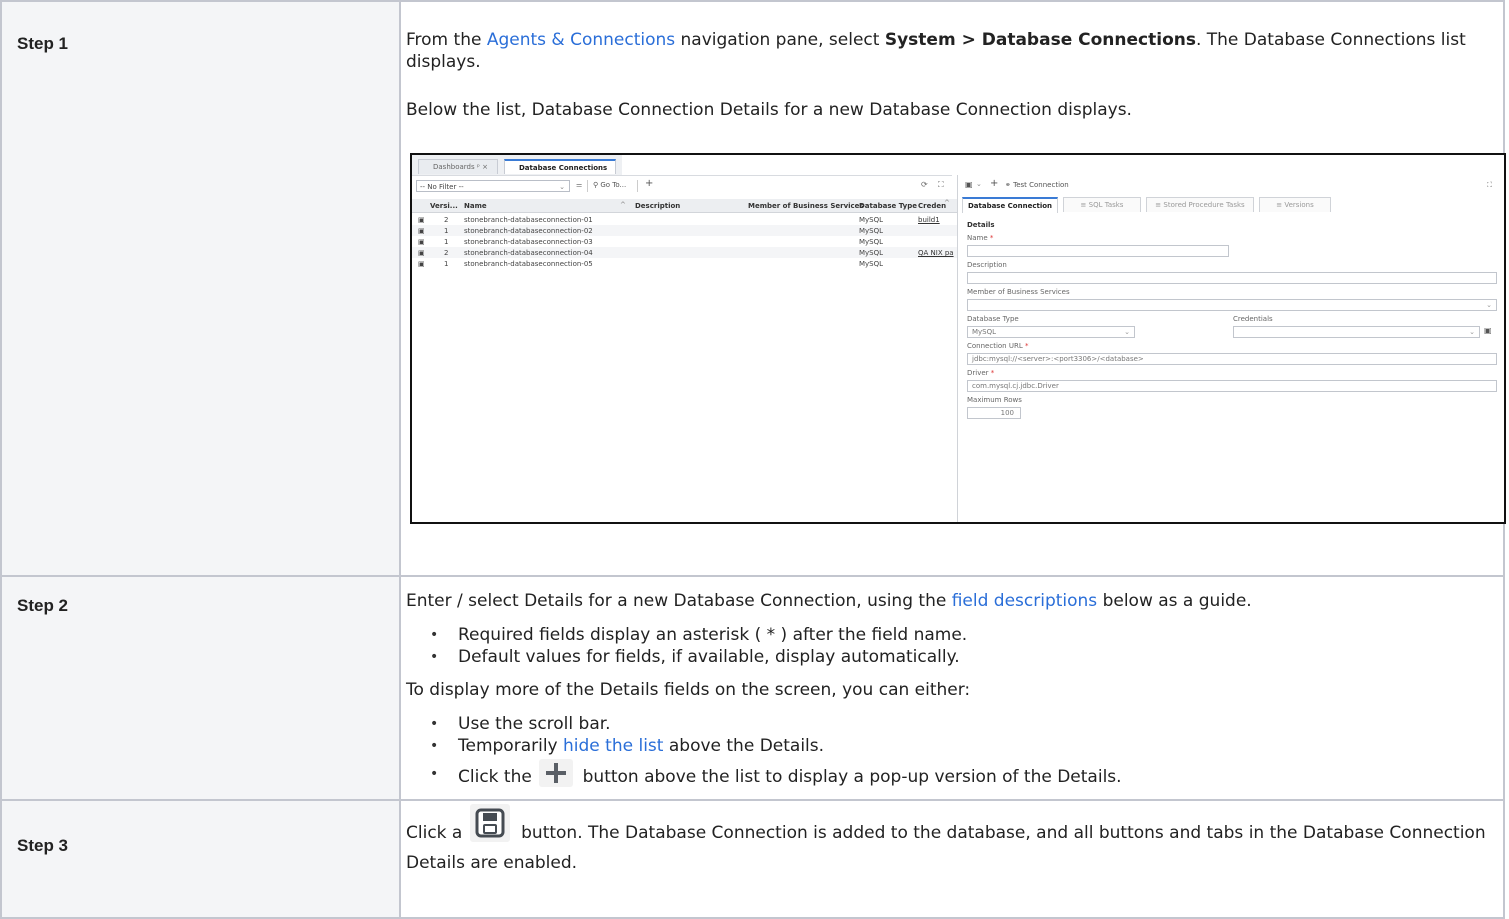  I want to click on sort-icon: ^, so click(623, 205).